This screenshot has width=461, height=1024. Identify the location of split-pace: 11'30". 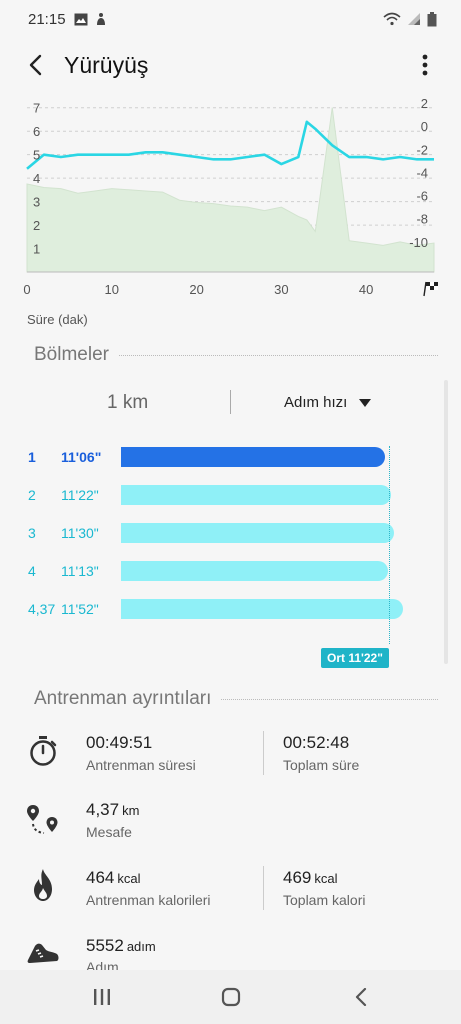
(80, 533).